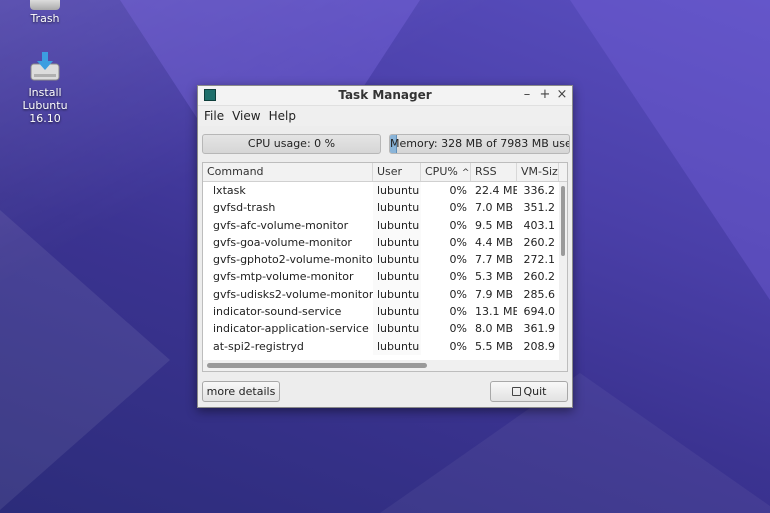 This screenshot has height=513, width=770. I want to click on cell-vm-size: 403.1, so click(539, 225).